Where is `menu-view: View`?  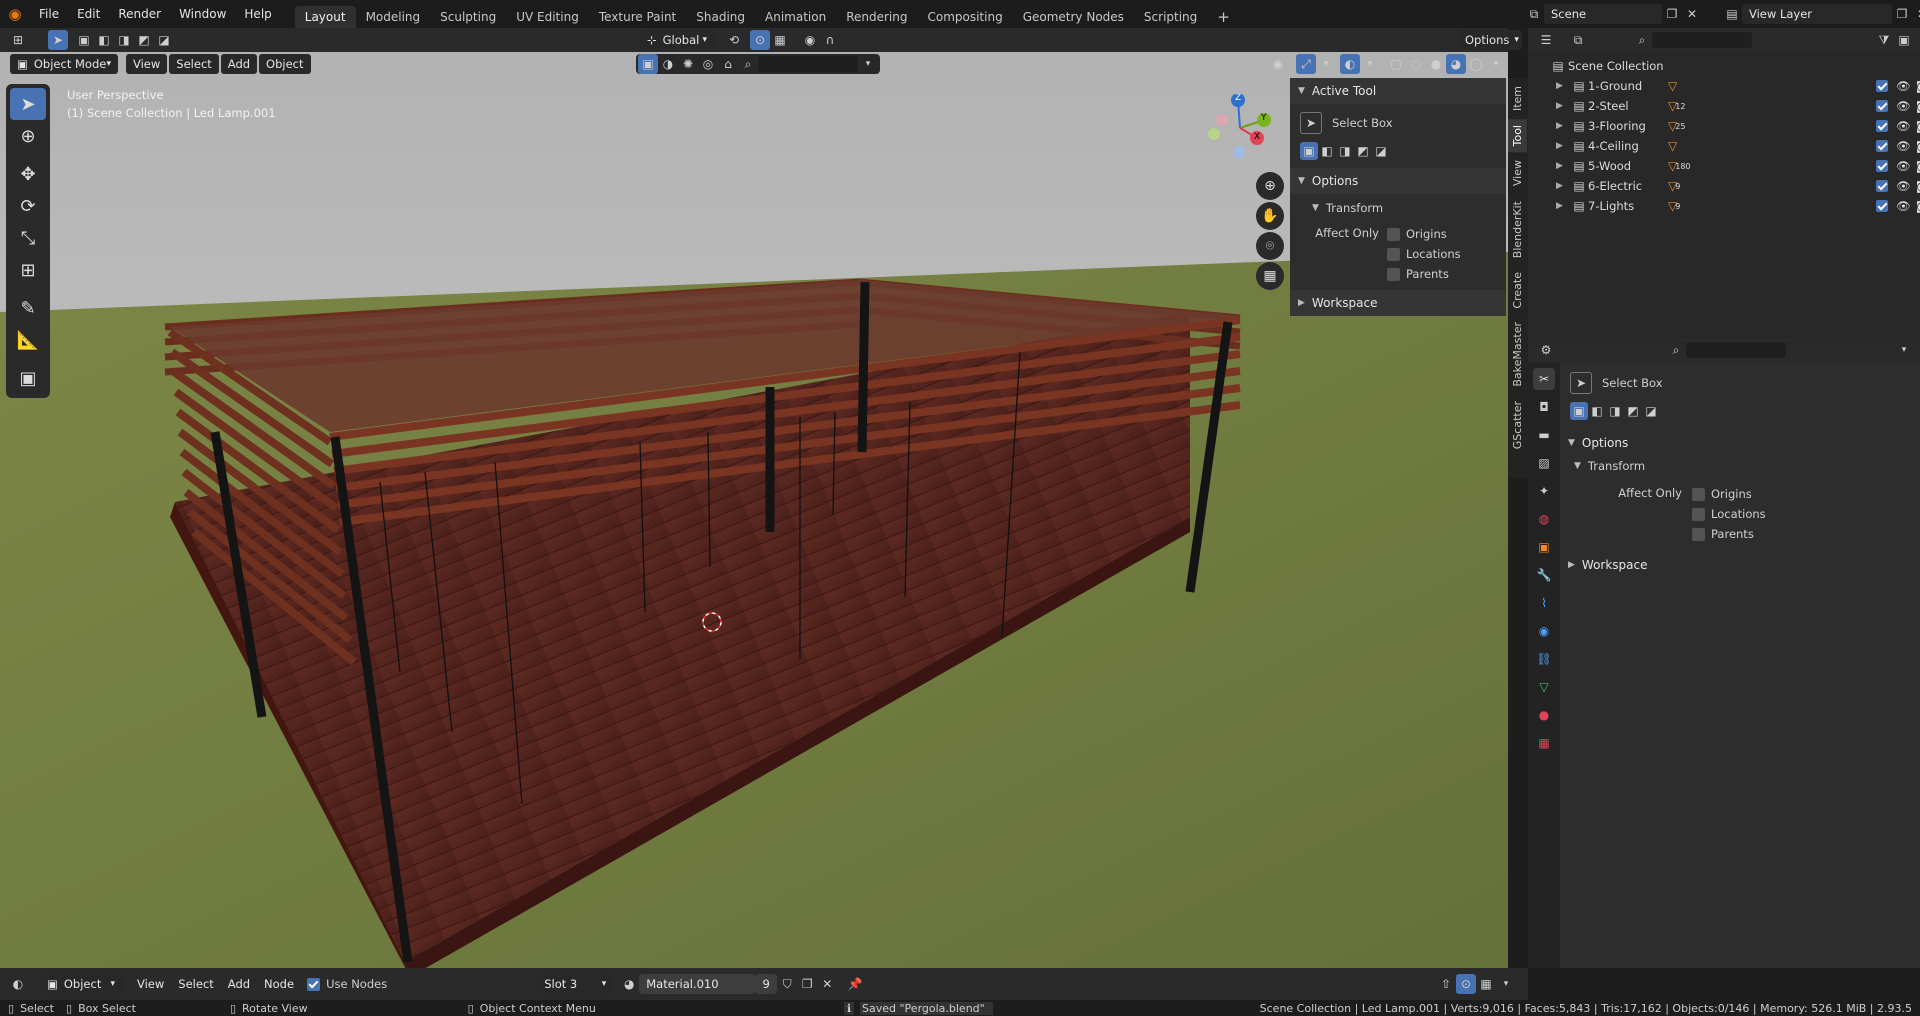 menu-view: View is located at coordinates (147, 64).